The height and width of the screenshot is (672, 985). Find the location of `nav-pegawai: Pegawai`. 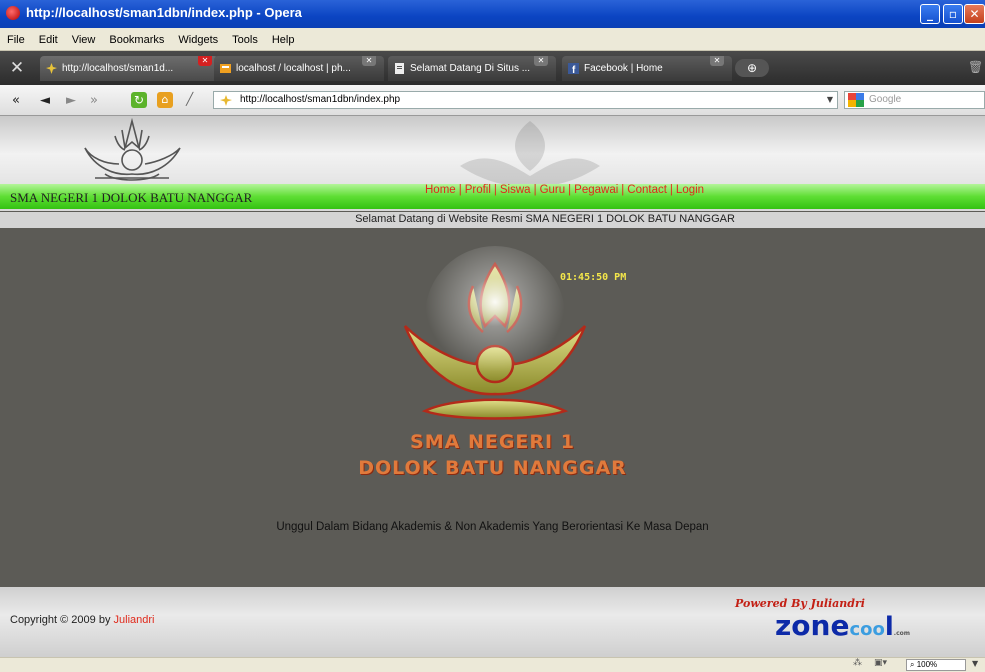

nav-pegawai: Pegawai is located at coordinates (596, 190).